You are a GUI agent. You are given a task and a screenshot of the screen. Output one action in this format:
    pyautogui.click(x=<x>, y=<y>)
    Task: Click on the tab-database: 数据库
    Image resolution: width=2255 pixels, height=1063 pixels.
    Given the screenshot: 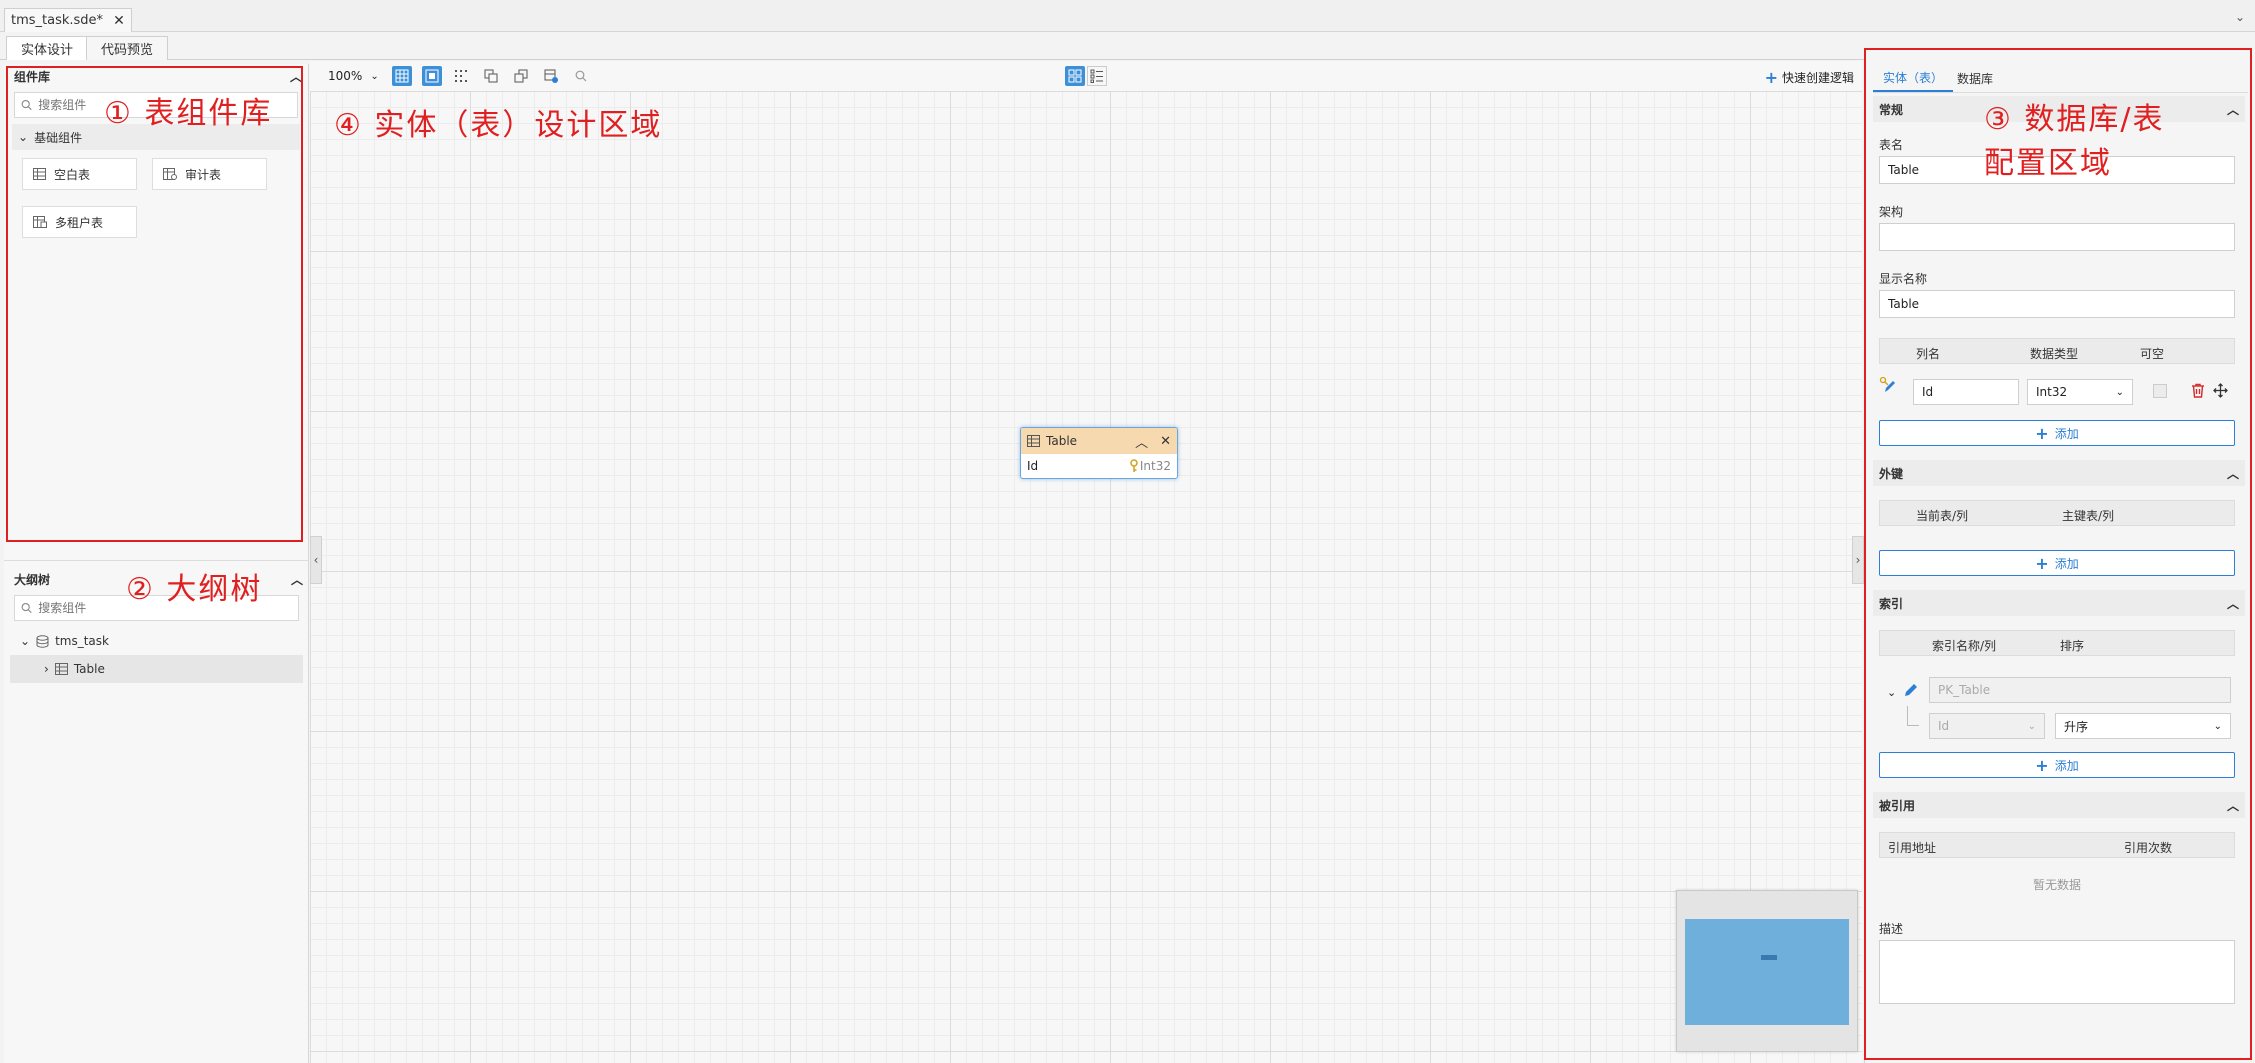 What is the action you would take?
    pyautogui.click(x=1975, y=78)
    